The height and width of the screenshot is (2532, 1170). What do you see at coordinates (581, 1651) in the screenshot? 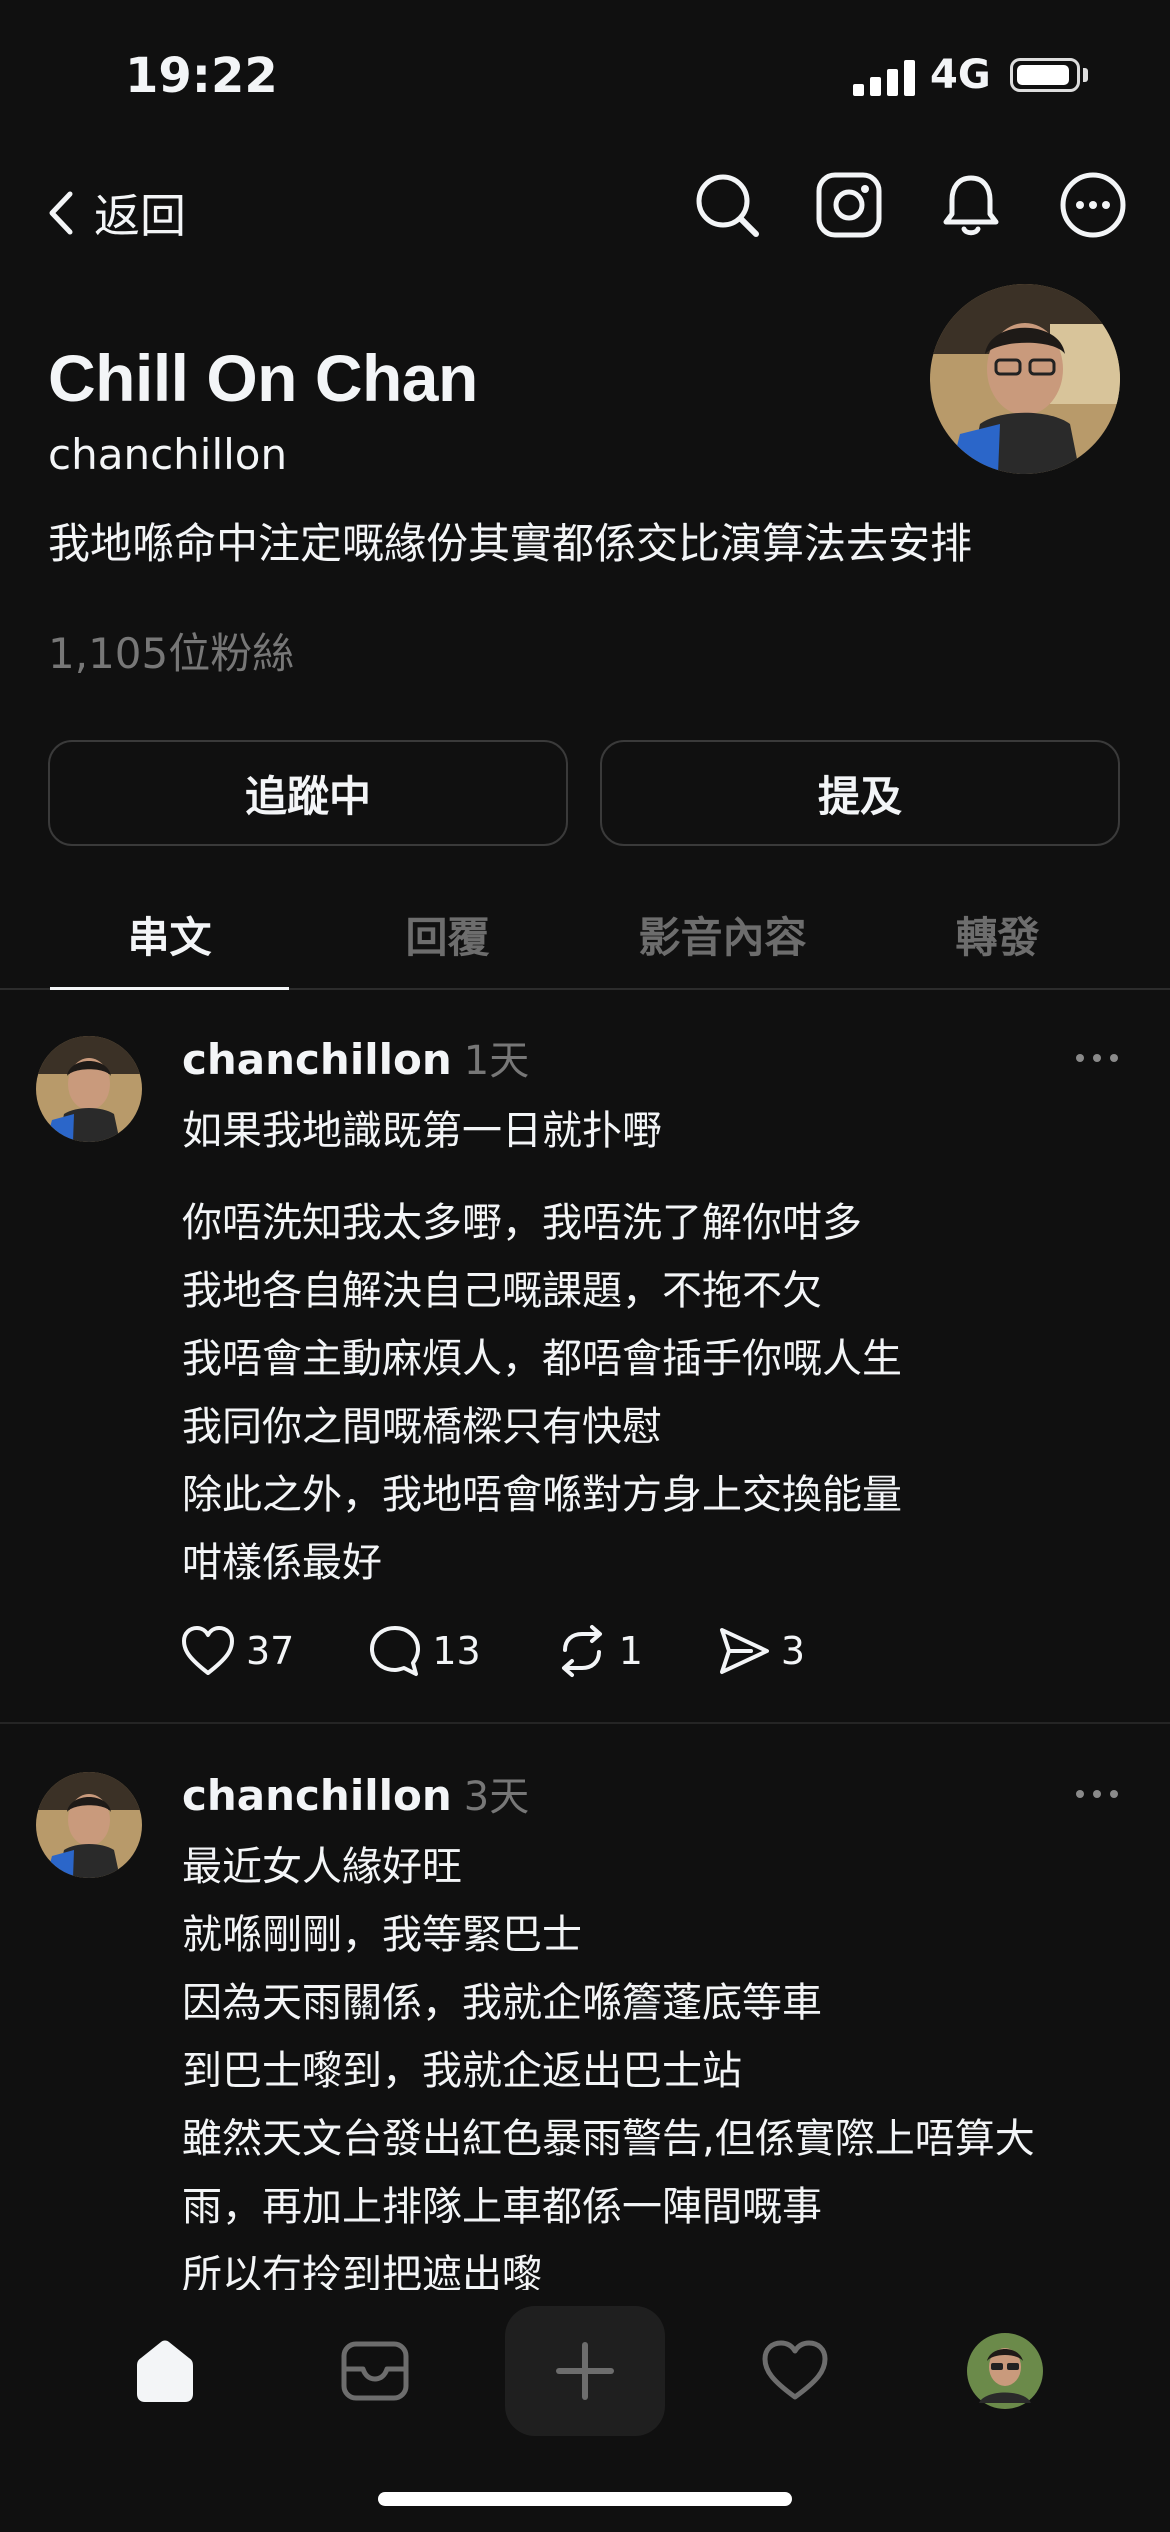
I see `repost-icon` at bounding box center [581, 1651].